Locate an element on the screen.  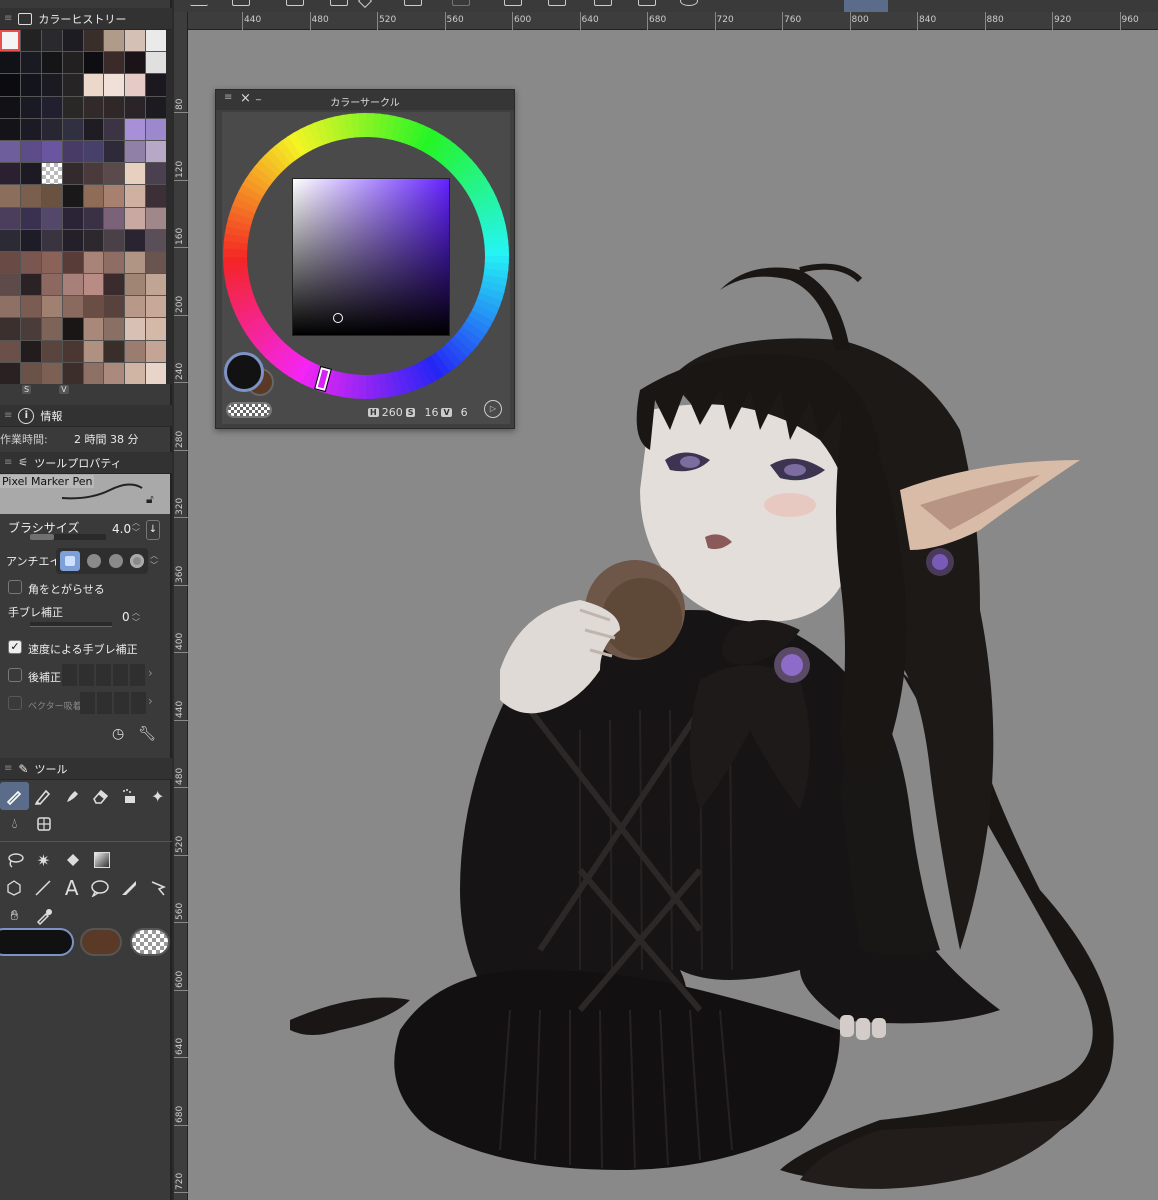
speed-stabilization-checkbox: ✓ is located at coordinates (15, 647).